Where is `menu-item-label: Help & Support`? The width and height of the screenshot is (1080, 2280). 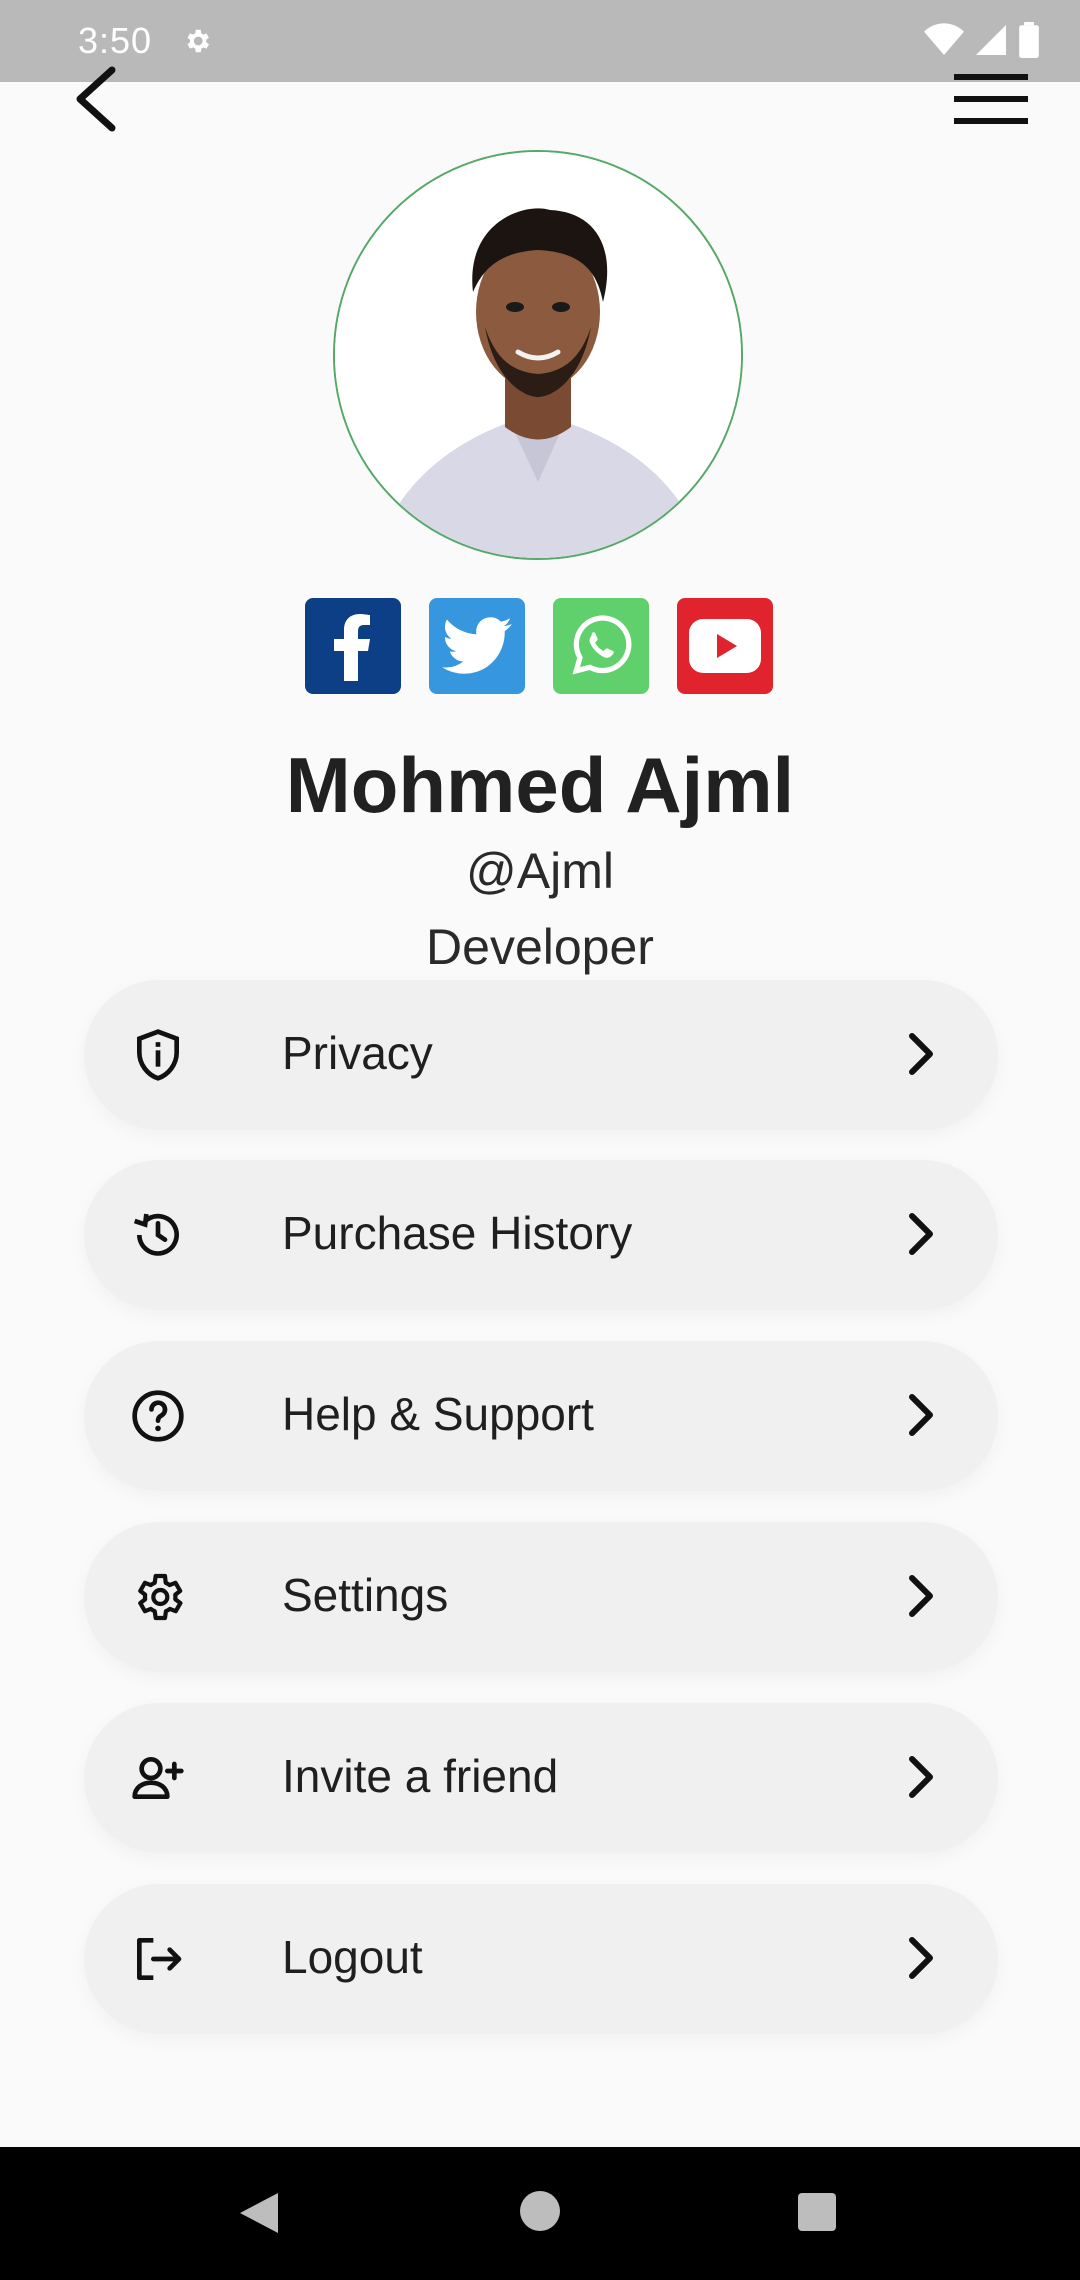
menu-item-label: Help & Support is located at coordinates (438, 1414).